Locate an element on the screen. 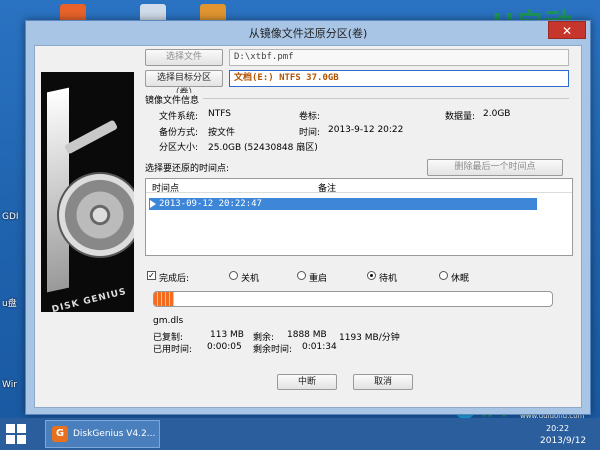  select-file-button: 选择文件 is located at coordinates (184, 57).